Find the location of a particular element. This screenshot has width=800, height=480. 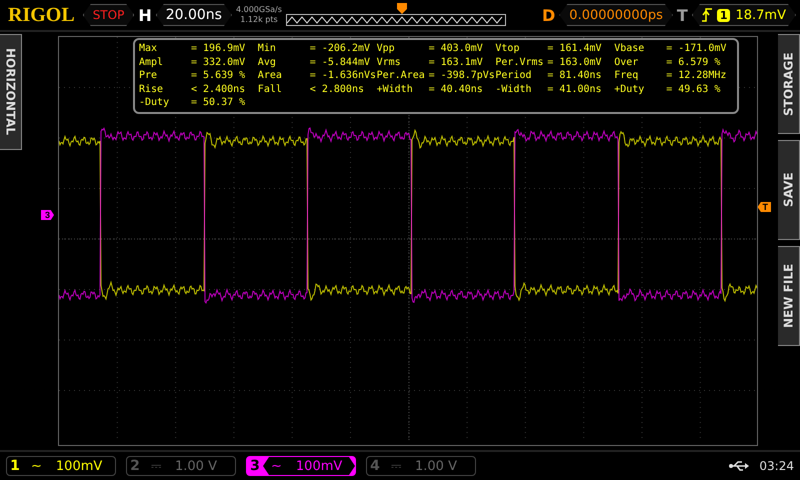

menu-tab: STORAGE is located at coordinates (789, 84).